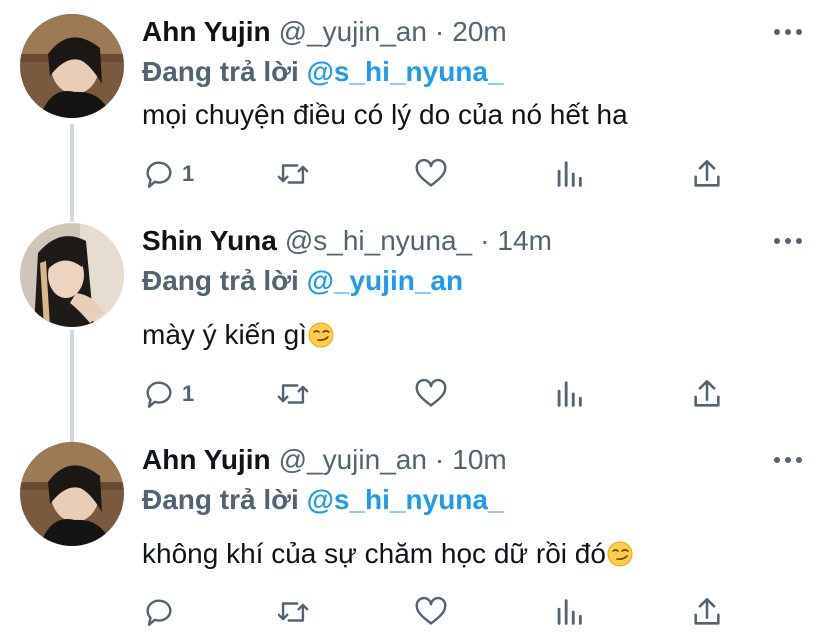  What do you see at coordinates (378, 241) in the screenshot?
I see `username: @s_hi_nyuna_` at bounding box center [378, 241].